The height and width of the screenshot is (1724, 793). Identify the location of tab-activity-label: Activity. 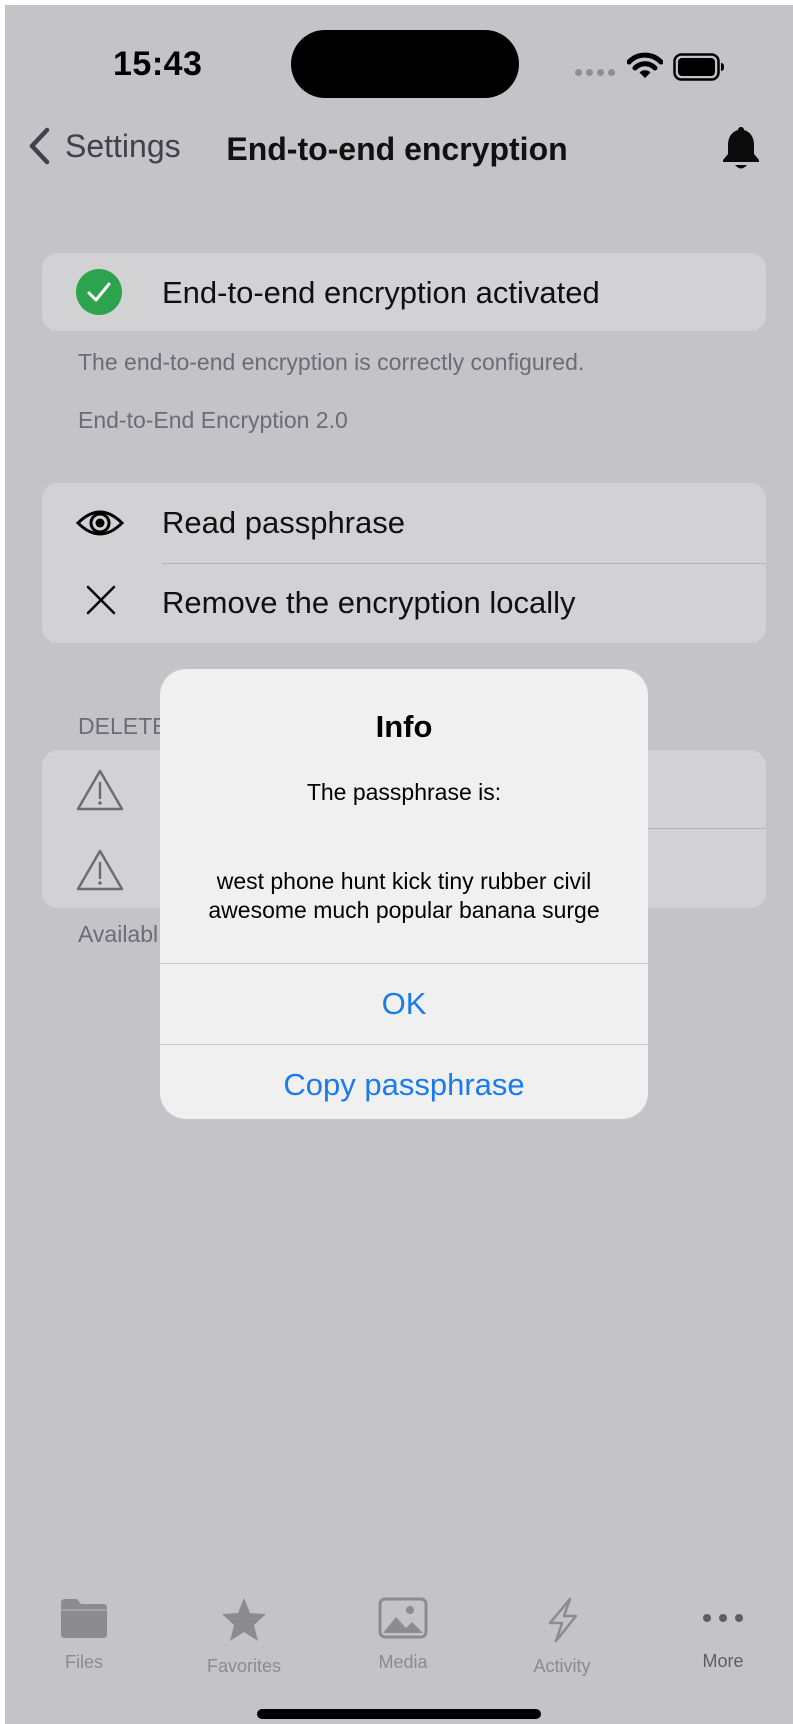
(562, 1666).